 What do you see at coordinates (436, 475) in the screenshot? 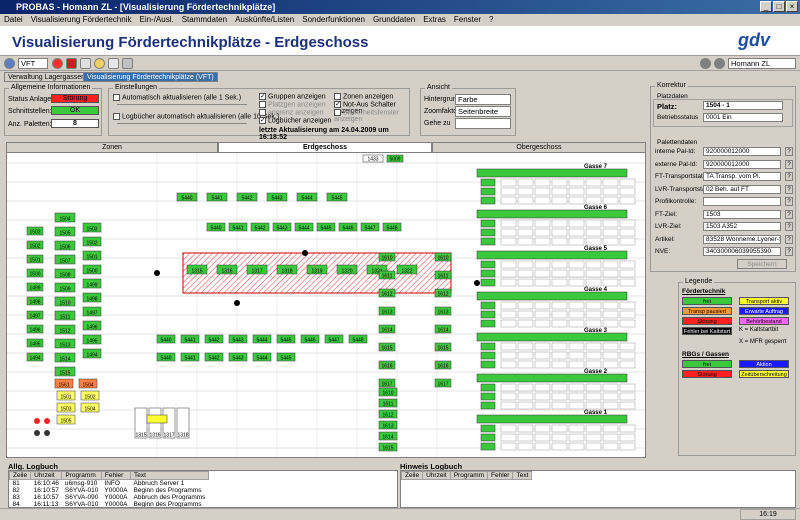
I see `log-header: Uhrzeit` at bounding box center [436, 475].